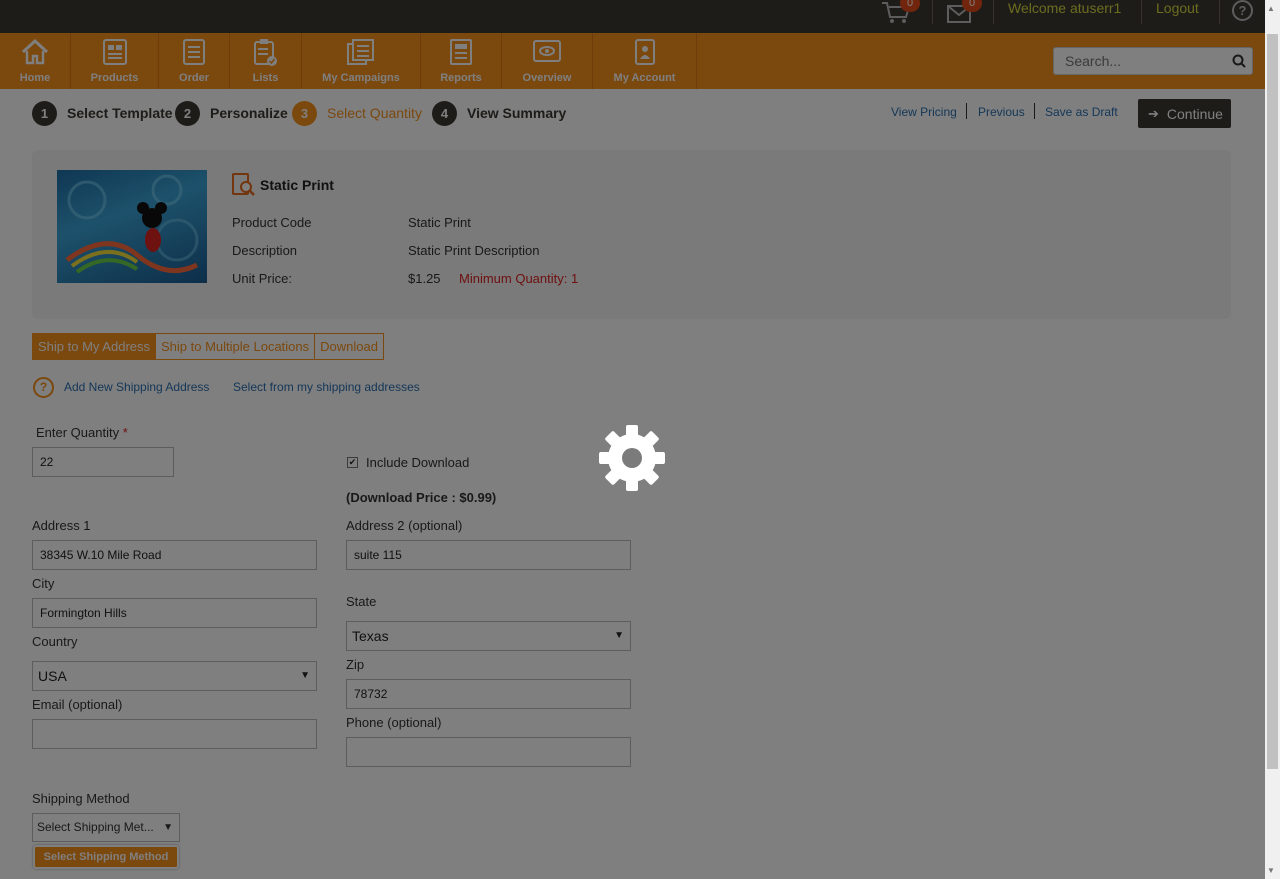  What do you see at coordinates (632, 459) in the screenshot?
I see `loading-gear-icon` at bounding box center [632, 459].